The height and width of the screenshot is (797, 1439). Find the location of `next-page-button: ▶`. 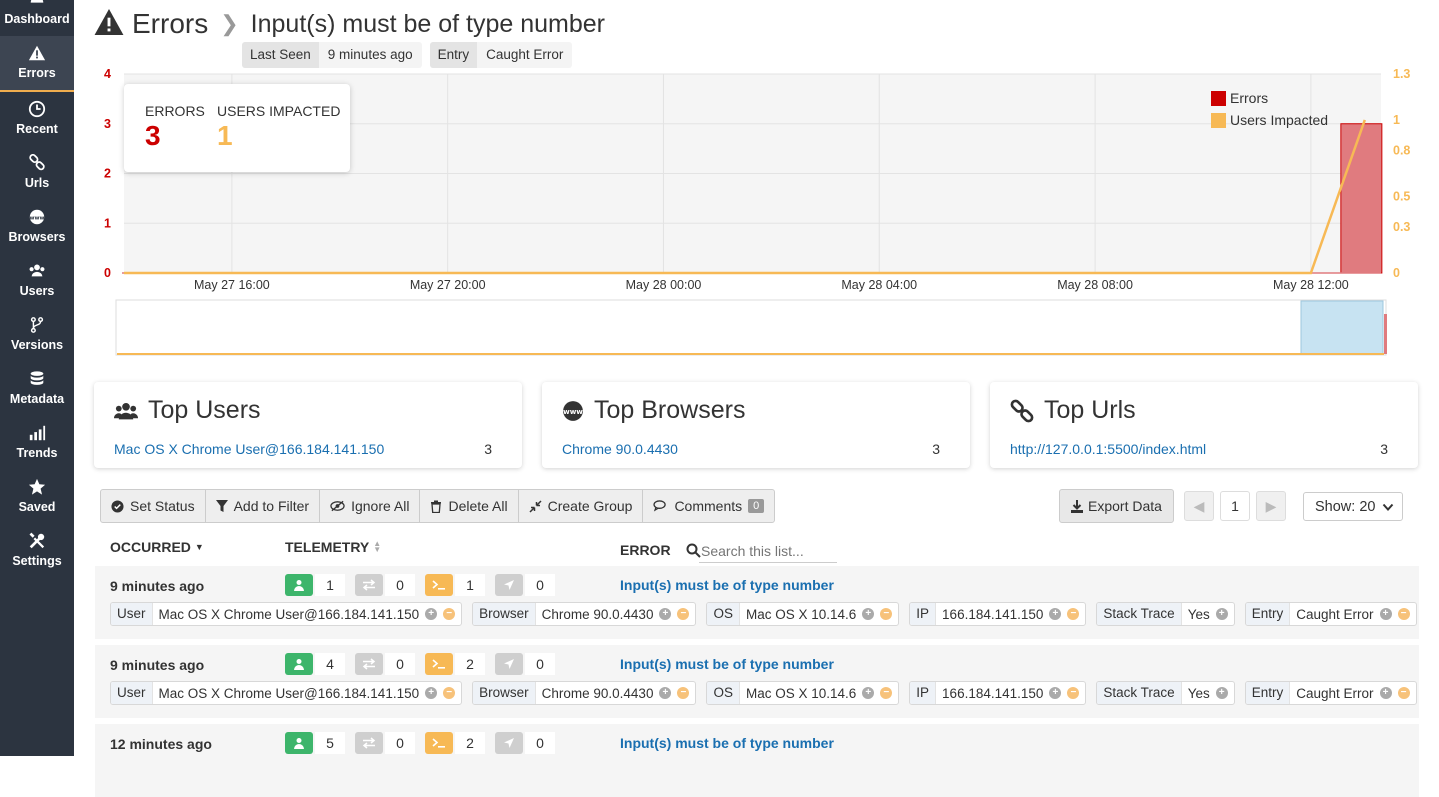

next-page-button: ▶ is located at coordinates (1271, 506).